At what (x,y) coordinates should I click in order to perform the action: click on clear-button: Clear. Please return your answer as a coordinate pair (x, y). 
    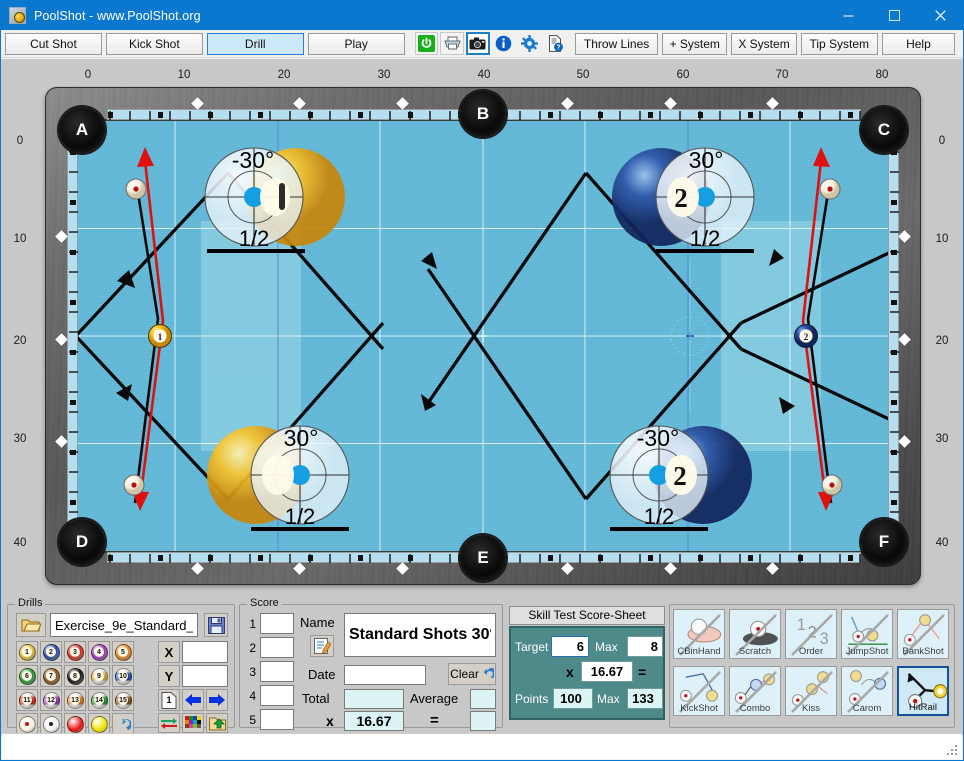
    Looking at the image, I should click on (472, 674).